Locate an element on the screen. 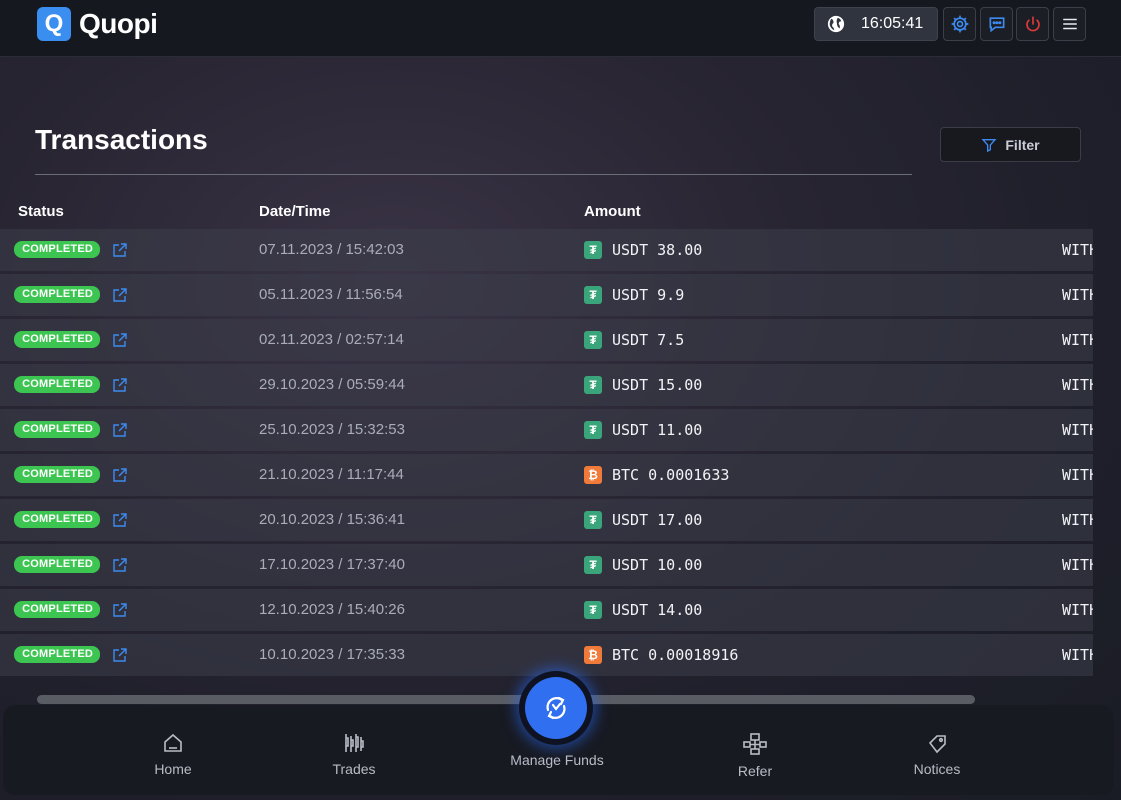 Image resolution: width=1121 pixels, height=800 pixels. transaction-amount: USDT 9.9 is located at coordinates (648, 295).